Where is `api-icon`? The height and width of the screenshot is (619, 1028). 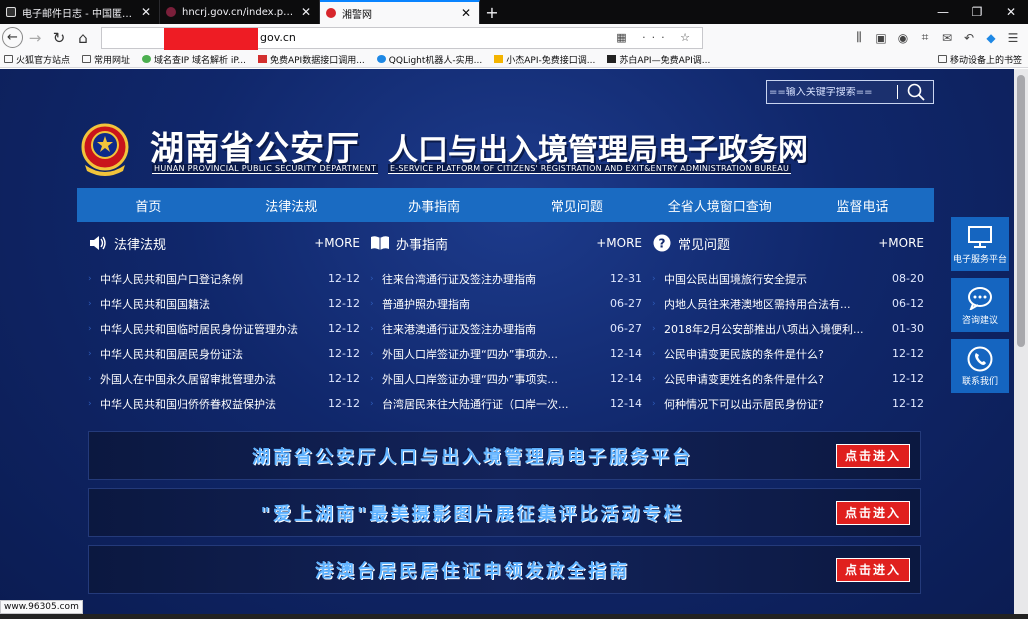 api-icon is located at coordinates (612, 59).